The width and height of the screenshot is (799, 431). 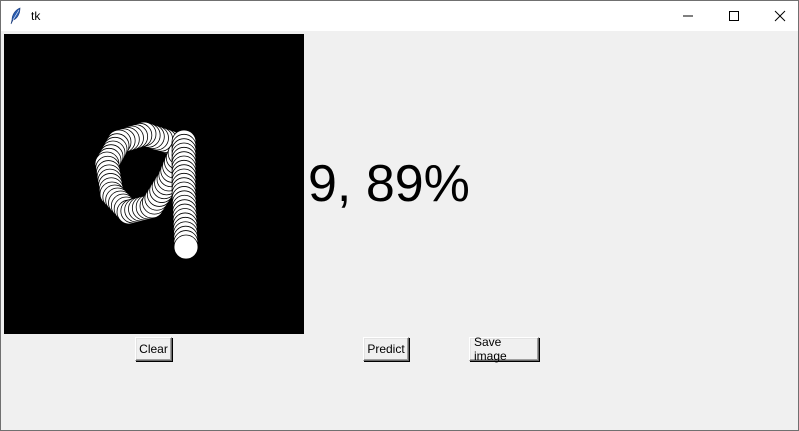 I want to click on maximize-button, so click(x=734, y=16).